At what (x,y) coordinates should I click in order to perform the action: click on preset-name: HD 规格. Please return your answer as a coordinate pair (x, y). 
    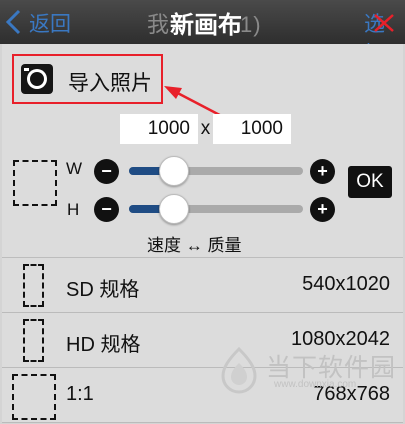
    Looking at the image, I should click on (103, 345).